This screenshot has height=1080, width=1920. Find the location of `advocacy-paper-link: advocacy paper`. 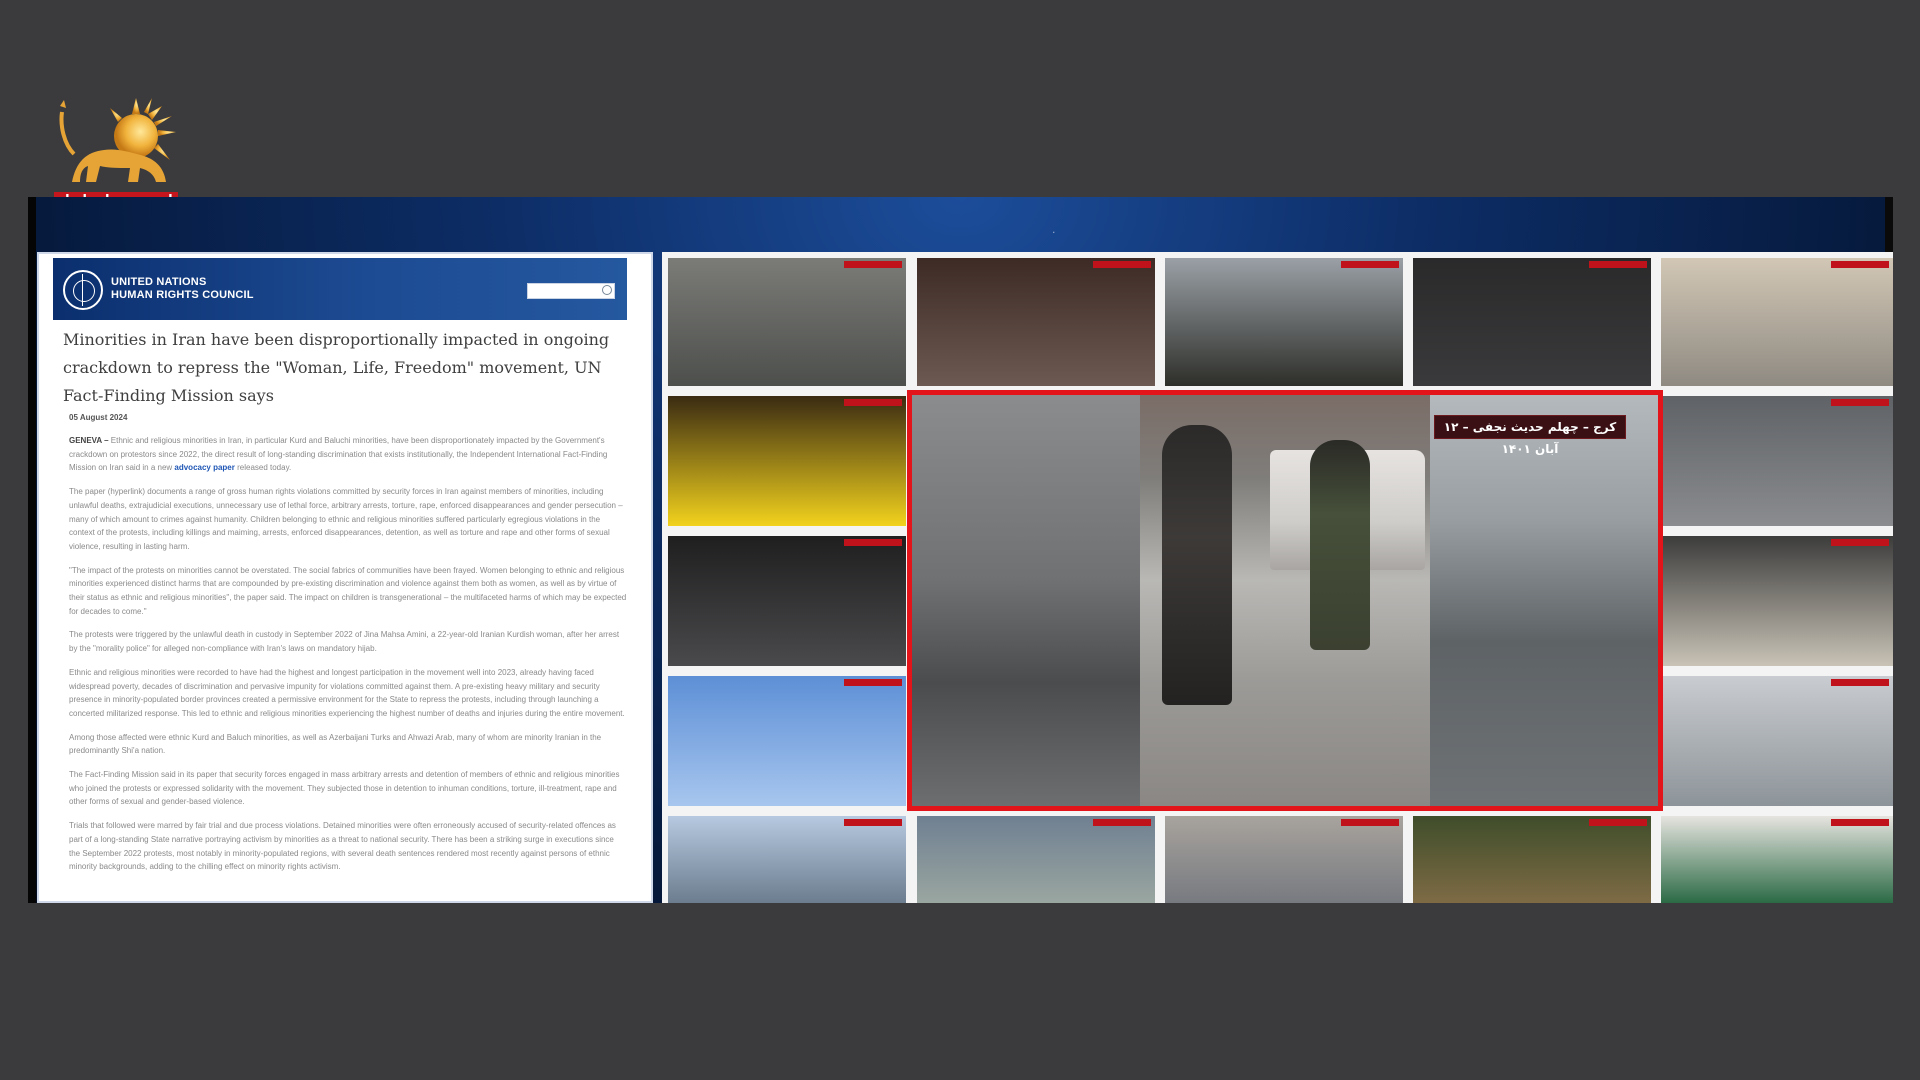

advocacy-paper-link: advocacy paper is located at coordinates (204, 467).